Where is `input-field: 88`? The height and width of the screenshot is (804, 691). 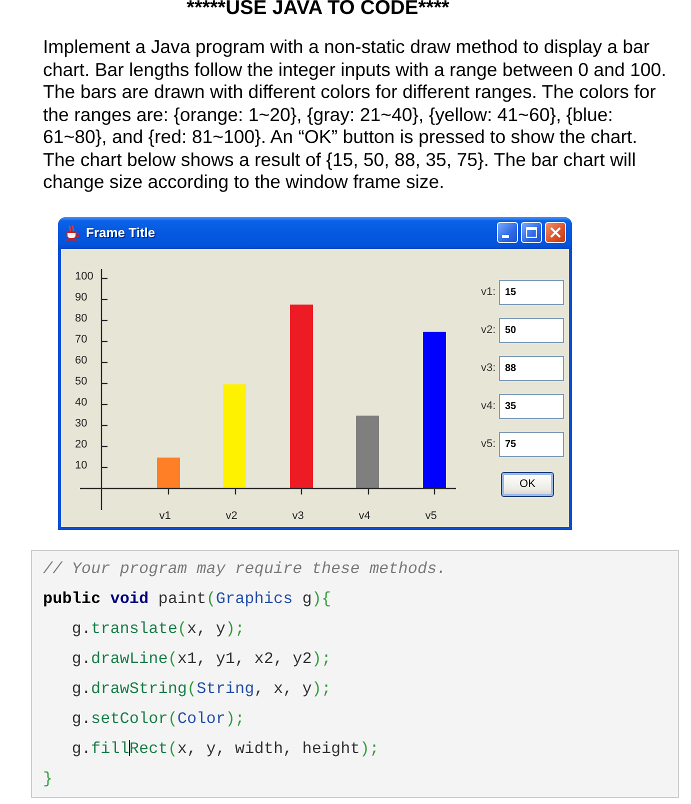
input-field: 88 is located at coordinates (531, 368).